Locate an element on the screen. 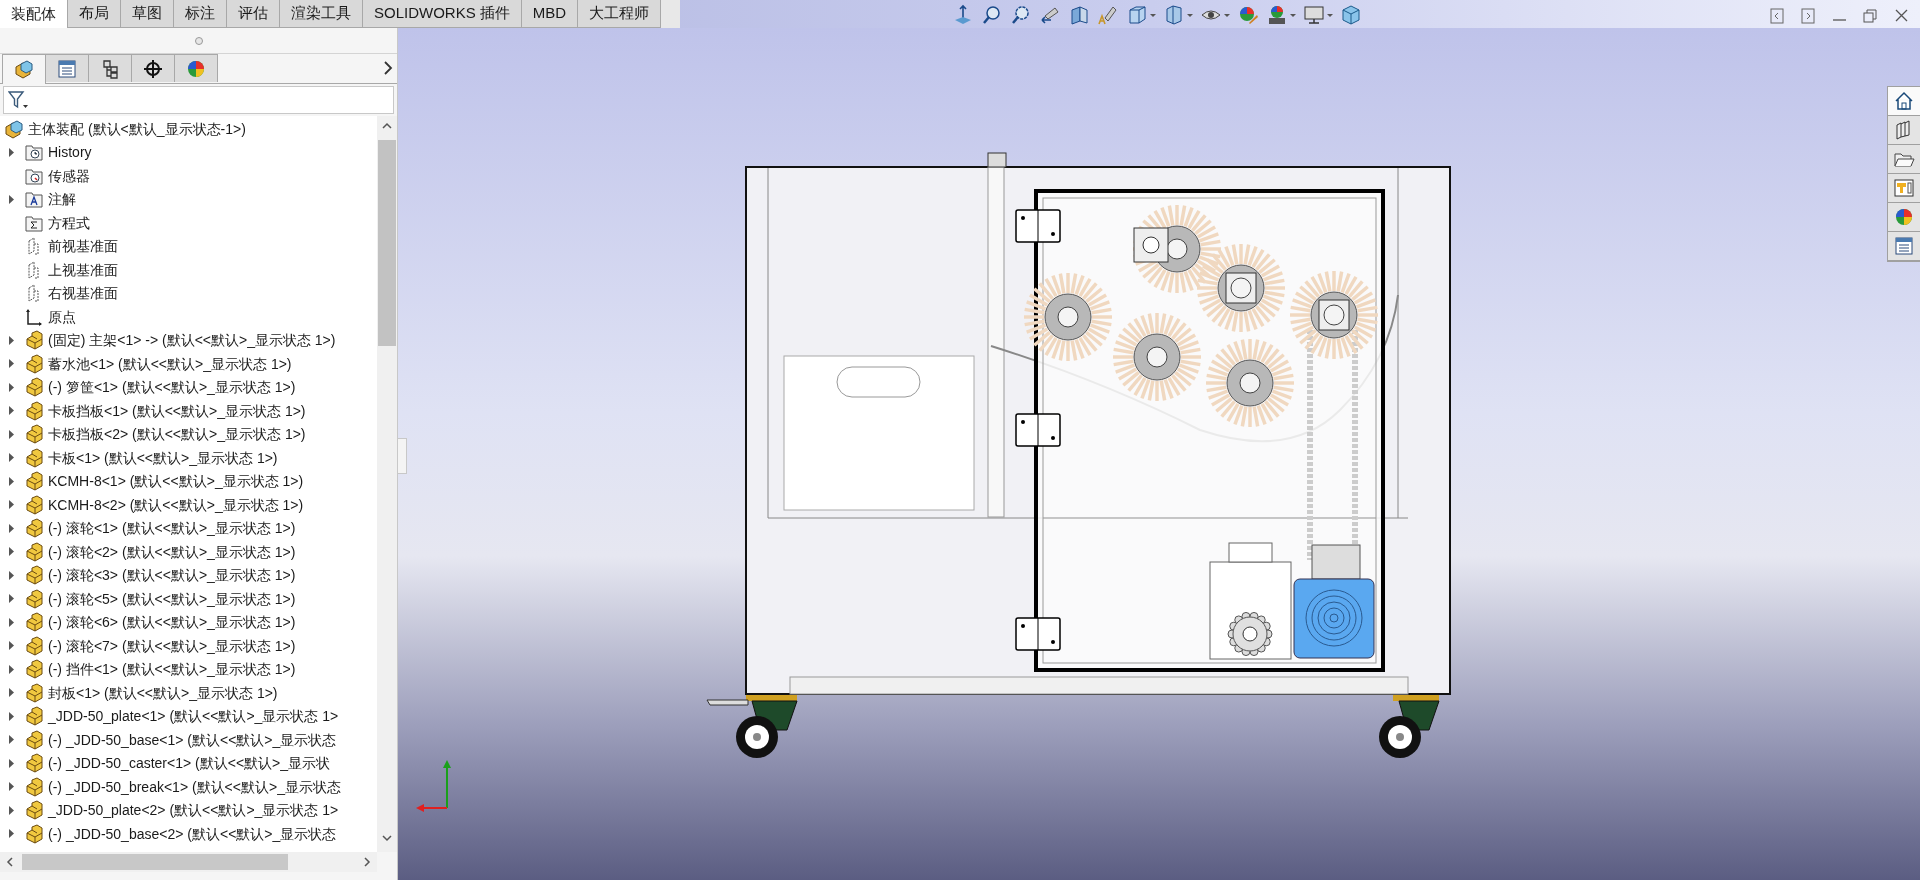  tree-item: 传感器 is located at coordinates (69, 175).